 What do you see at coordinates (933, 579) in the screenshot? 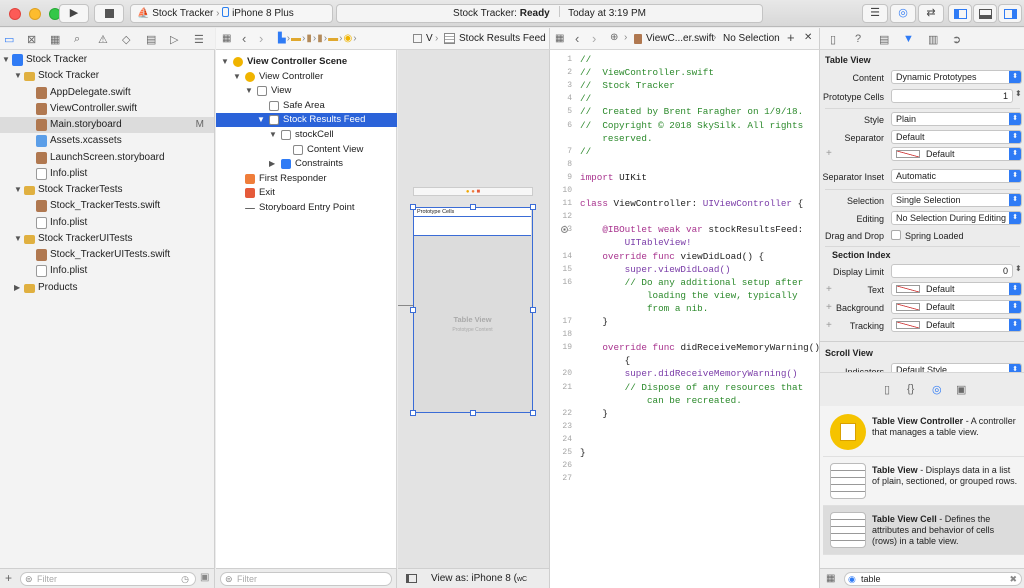
I see `library-search-input: ◉ table ✖` at bounding box center [933, 579].